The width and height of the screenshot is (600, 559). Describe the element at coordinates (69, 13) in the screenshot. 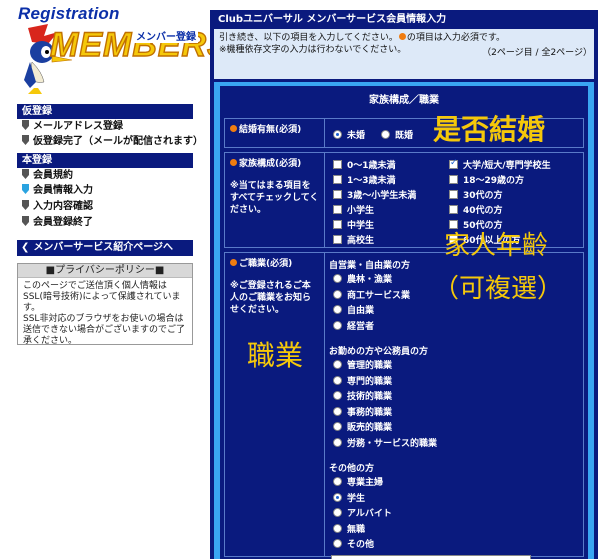

I see `logo-registration-text: Registration` at that location.